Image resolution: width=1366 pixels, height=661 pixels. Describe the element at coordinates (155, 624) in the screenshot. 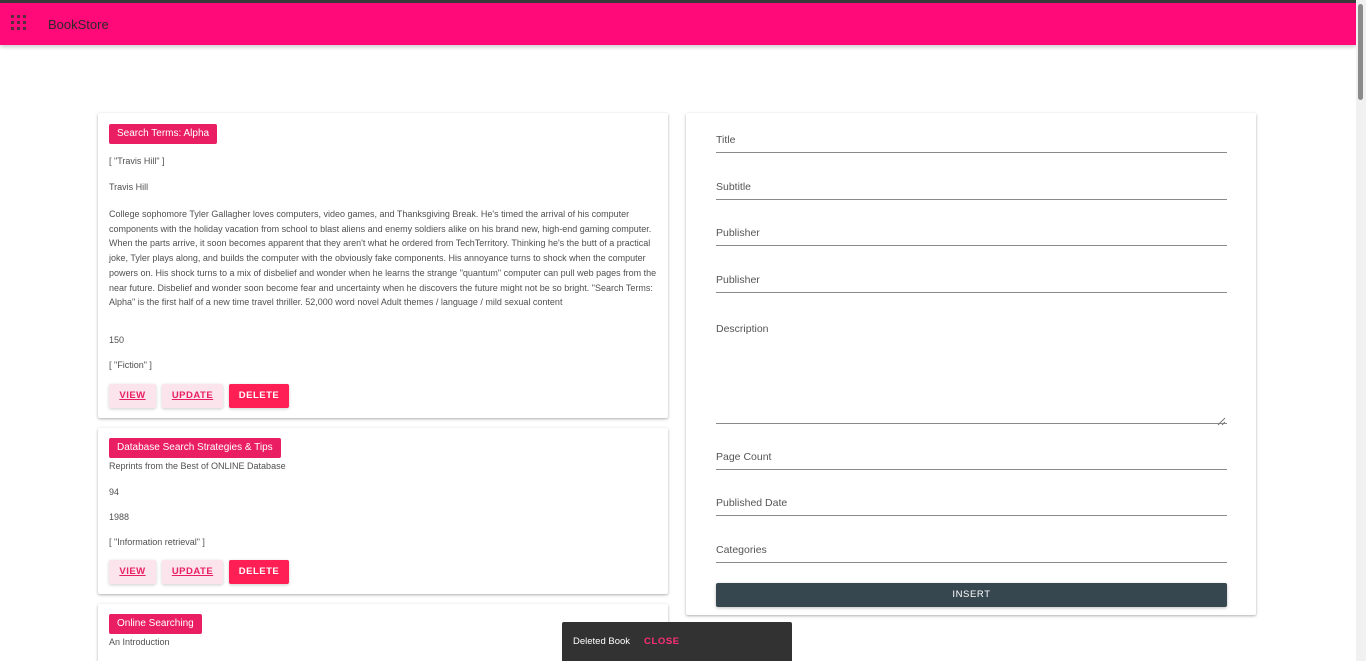

I see `book-title-chip: Online Searching` at that location.